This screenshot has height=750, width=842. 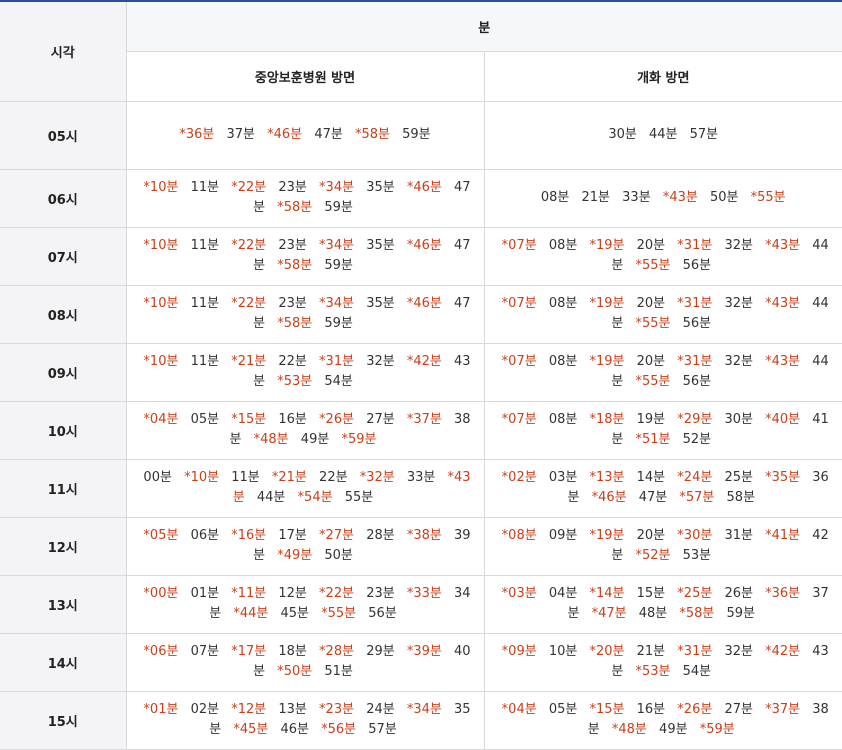 What do you see at coordinates (738, 477) in the screenshot?
I see `departure-time: 25분` at bounding box center [738, 477].